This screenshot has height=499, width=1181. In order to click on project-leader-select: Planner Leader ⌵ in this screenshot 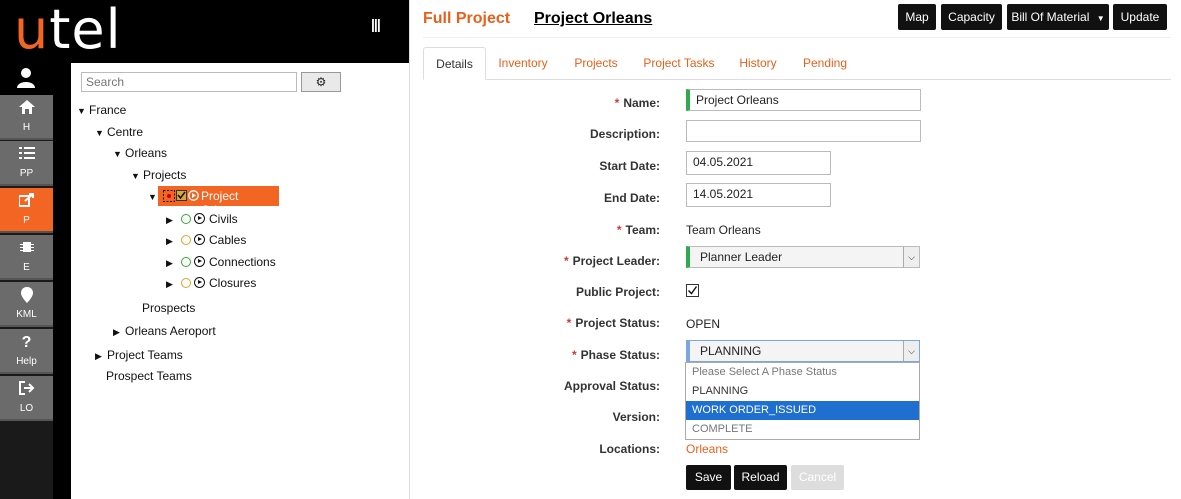, I will do `click(803, 257)`.